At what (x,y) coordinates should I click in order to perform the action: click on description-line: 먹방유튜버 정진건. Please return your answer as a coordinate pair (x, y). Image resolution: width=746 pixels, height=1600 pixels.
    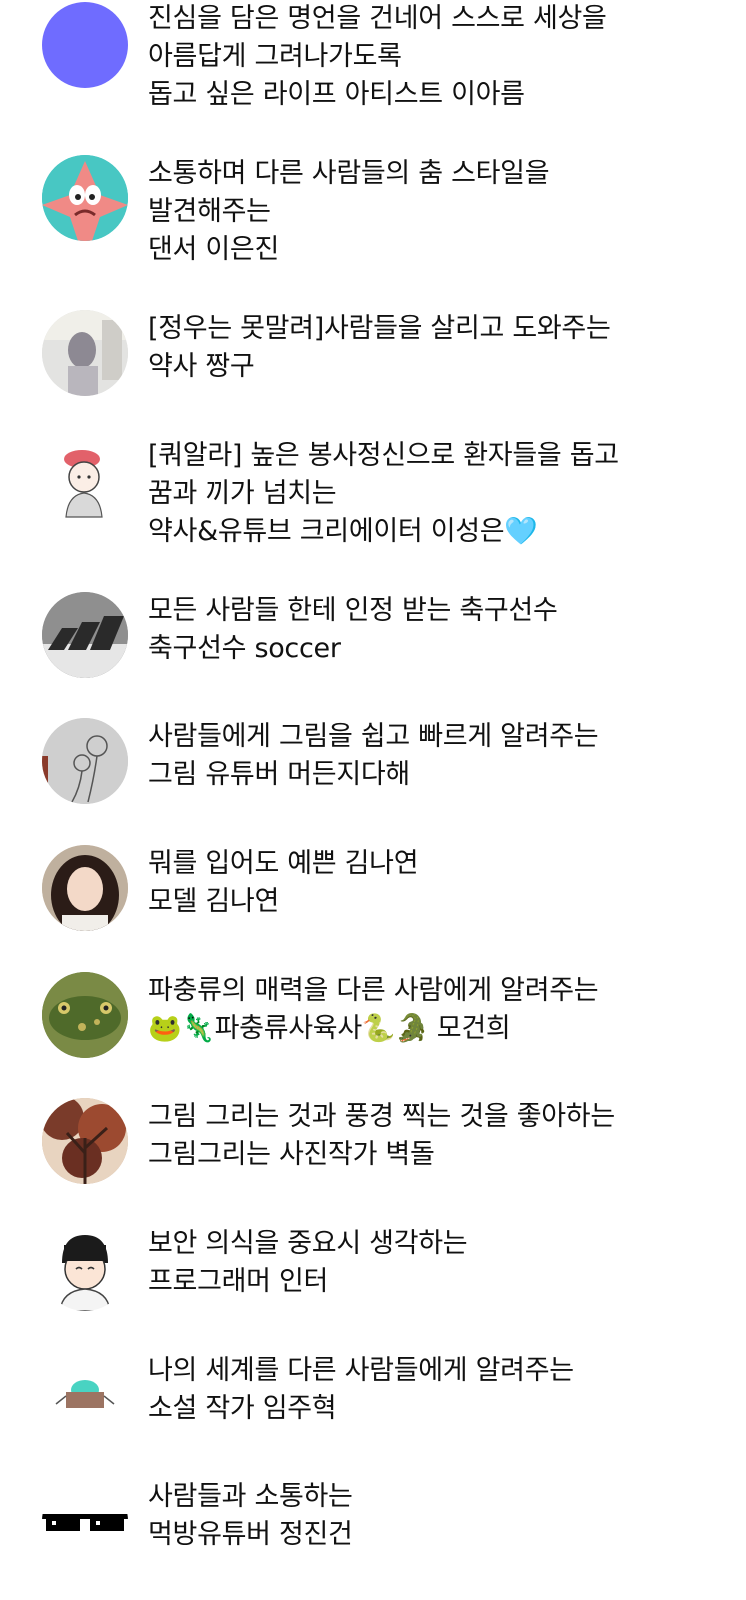
    Looking at the image, I should click on (250, 1534).